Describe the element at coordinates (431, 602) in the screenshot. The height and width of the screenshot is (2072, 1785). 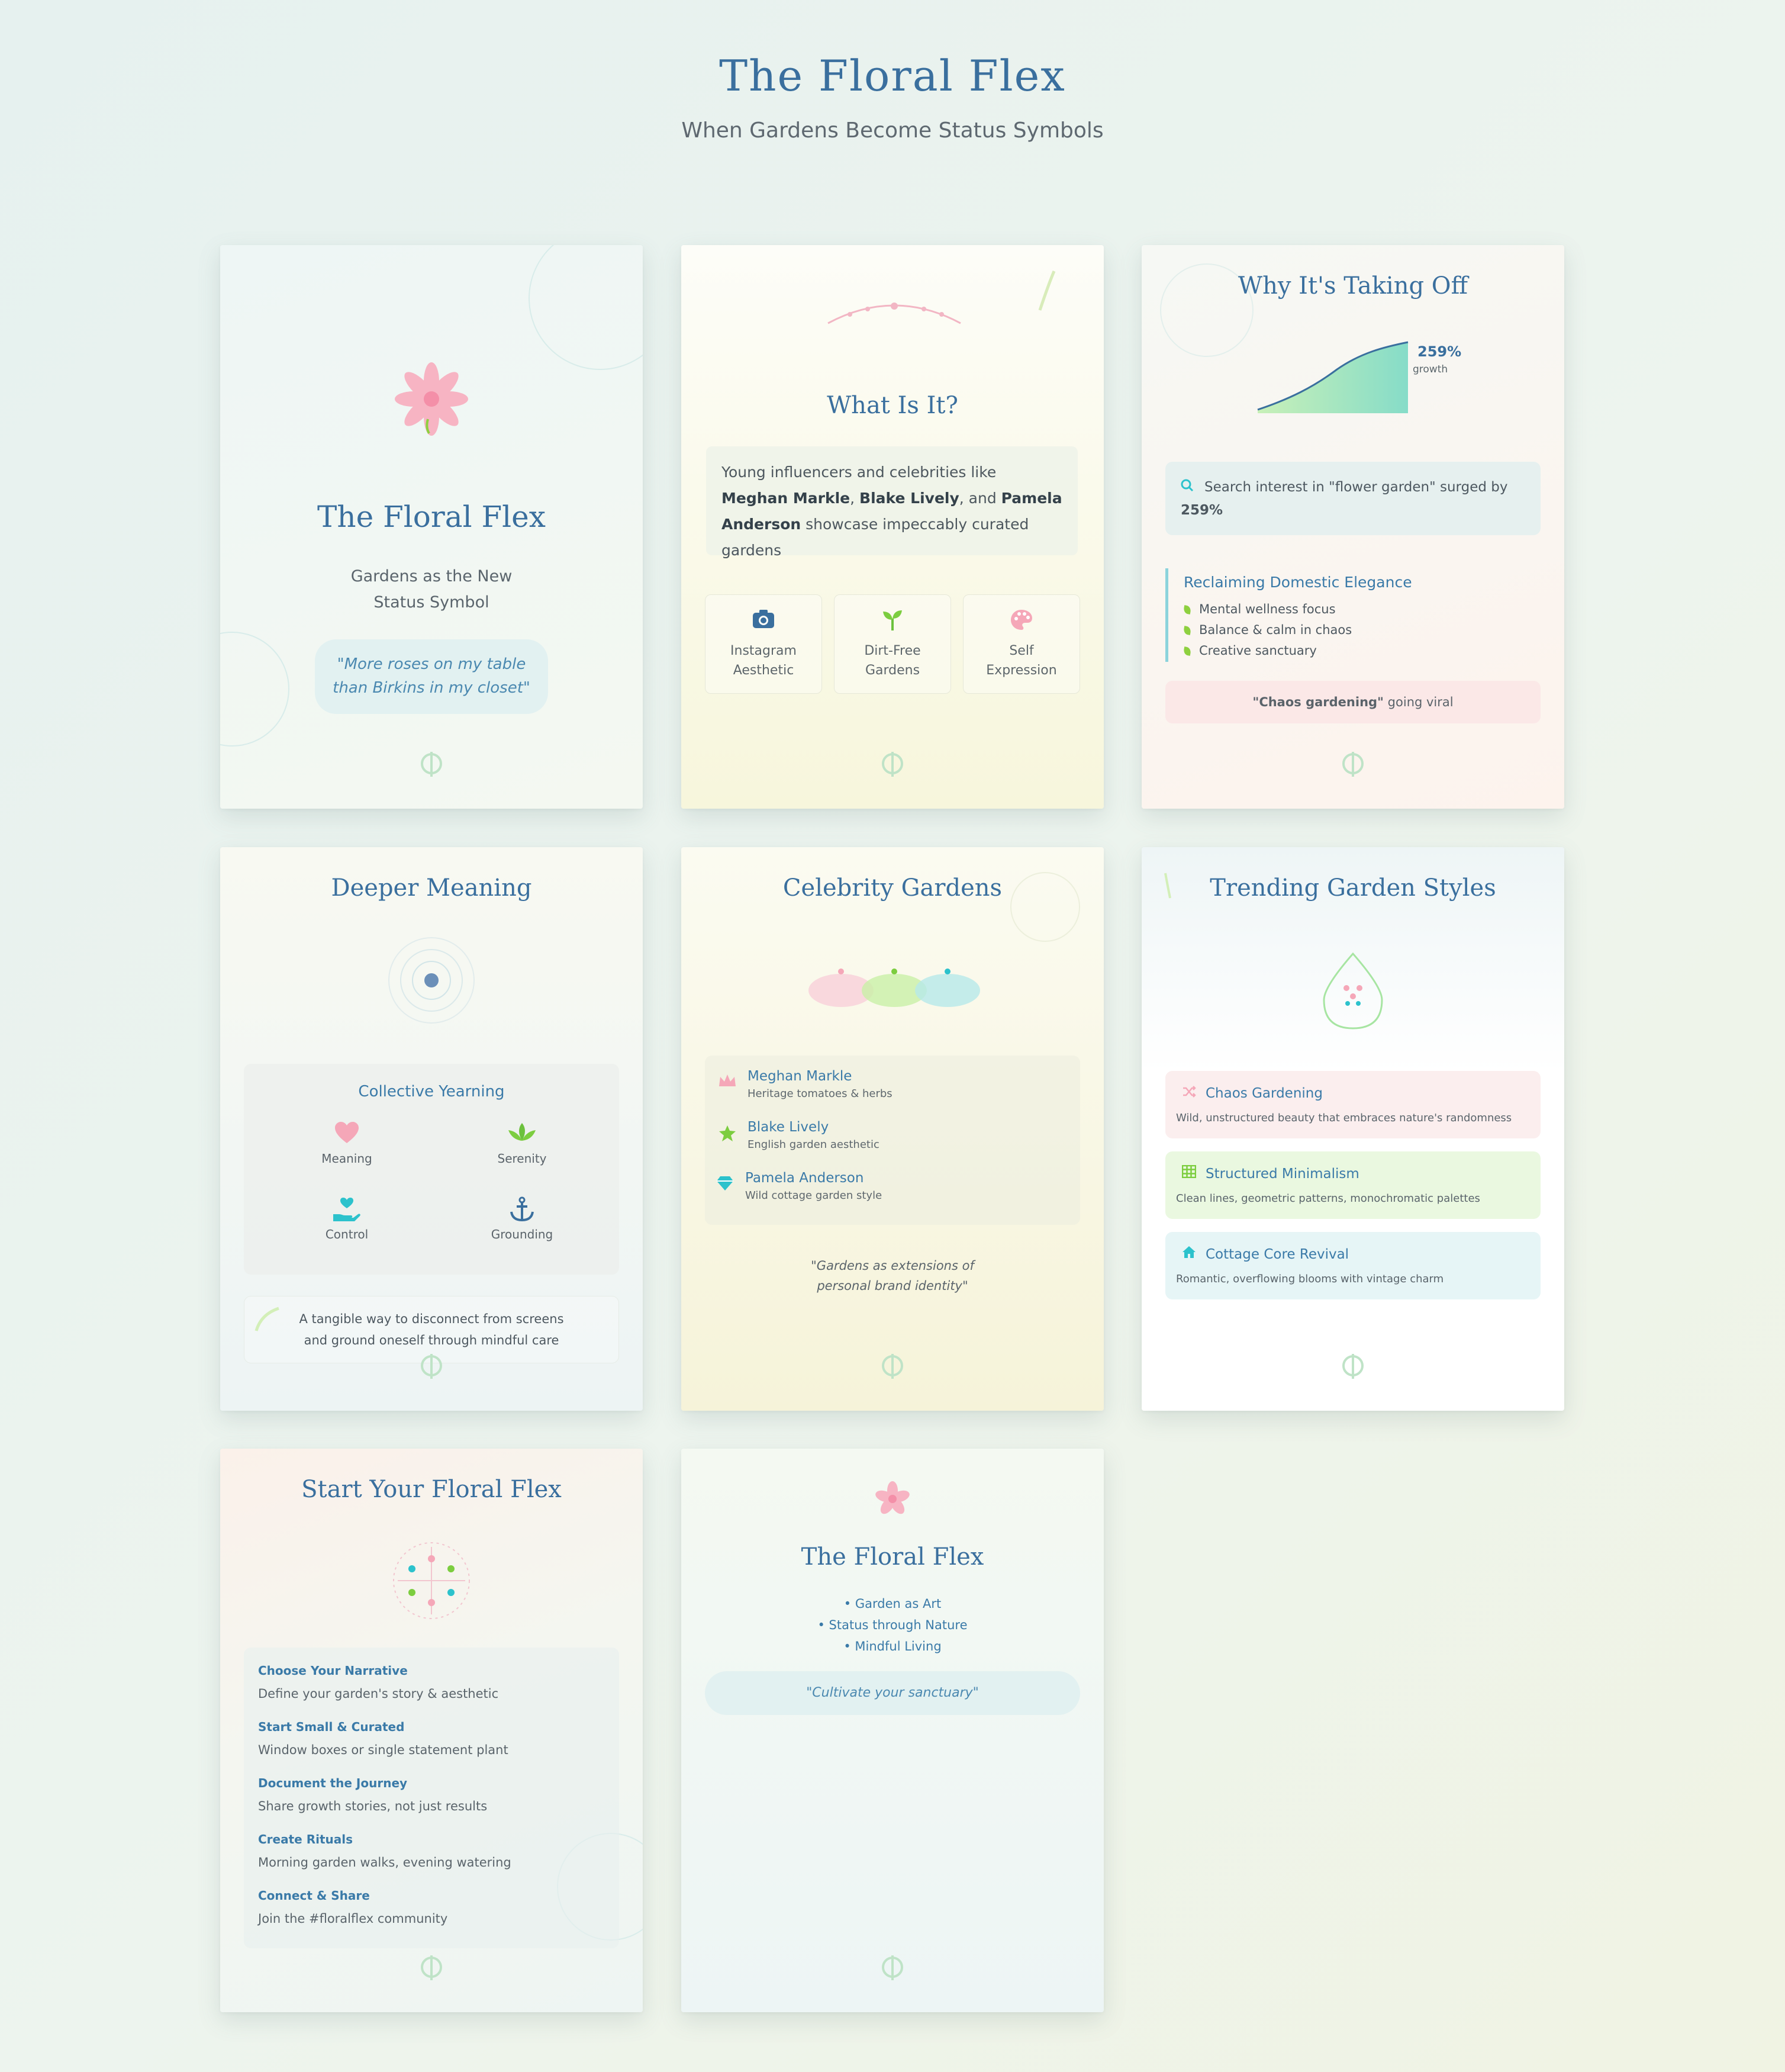
I see `cover-subtitle-line: Status Symbol` at that location.